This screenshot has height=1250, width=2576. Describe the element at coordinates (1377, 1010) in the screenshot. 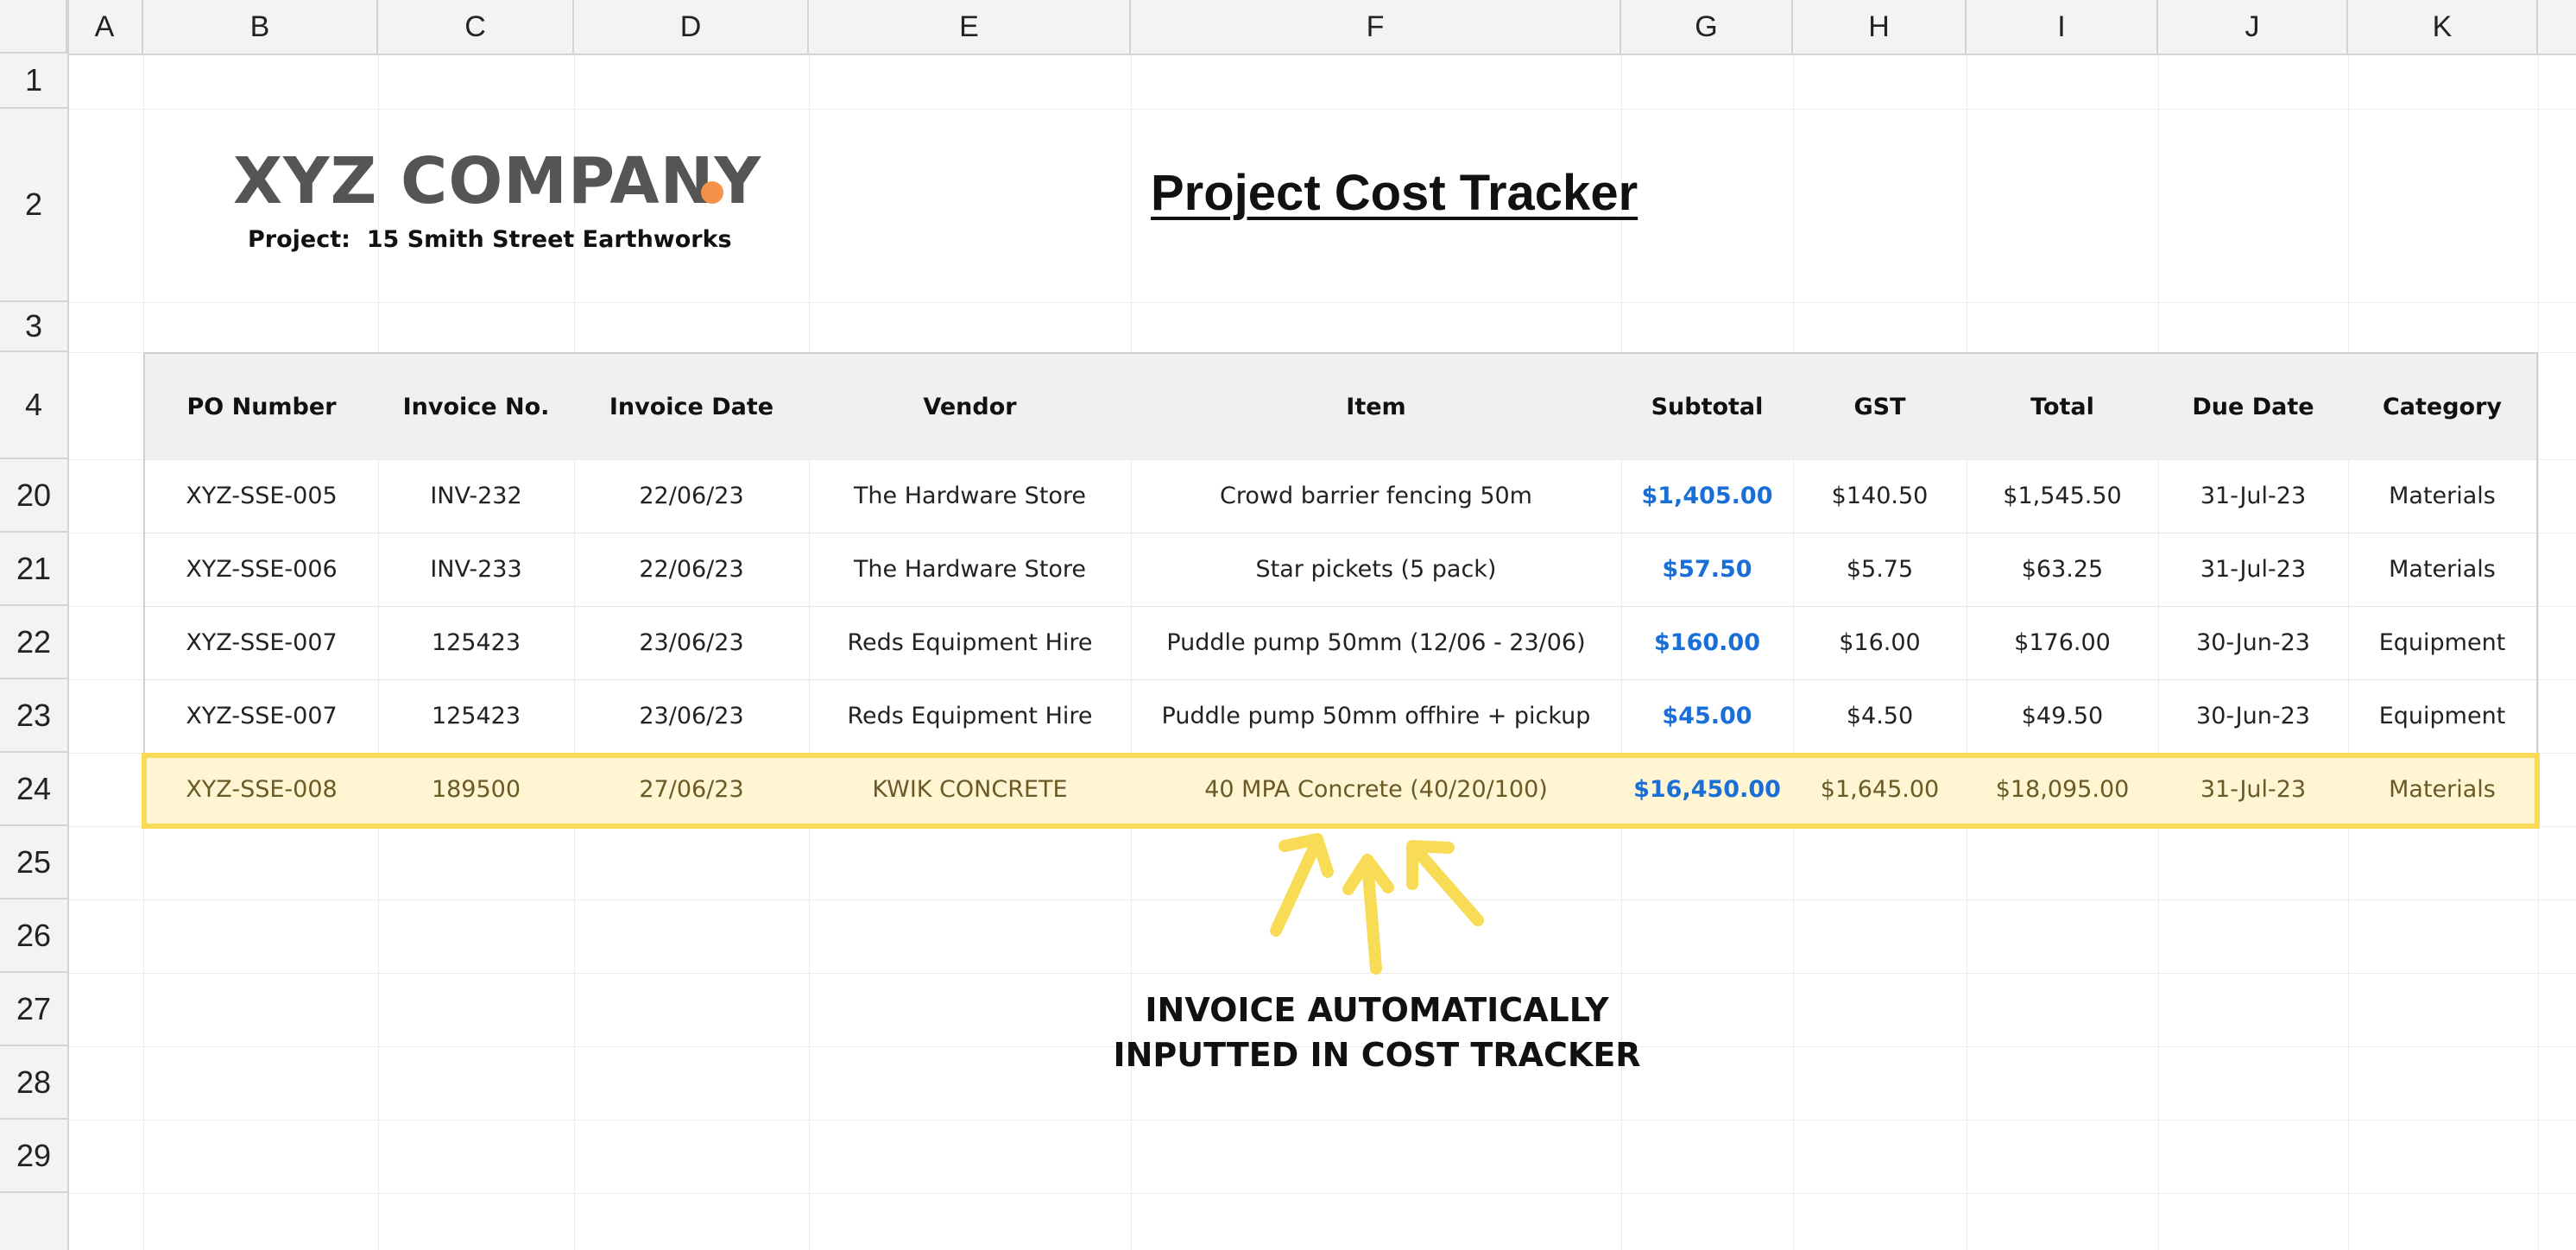

I see `annotation-line-1: INVOICE AUTOMATICALLY` at that location.